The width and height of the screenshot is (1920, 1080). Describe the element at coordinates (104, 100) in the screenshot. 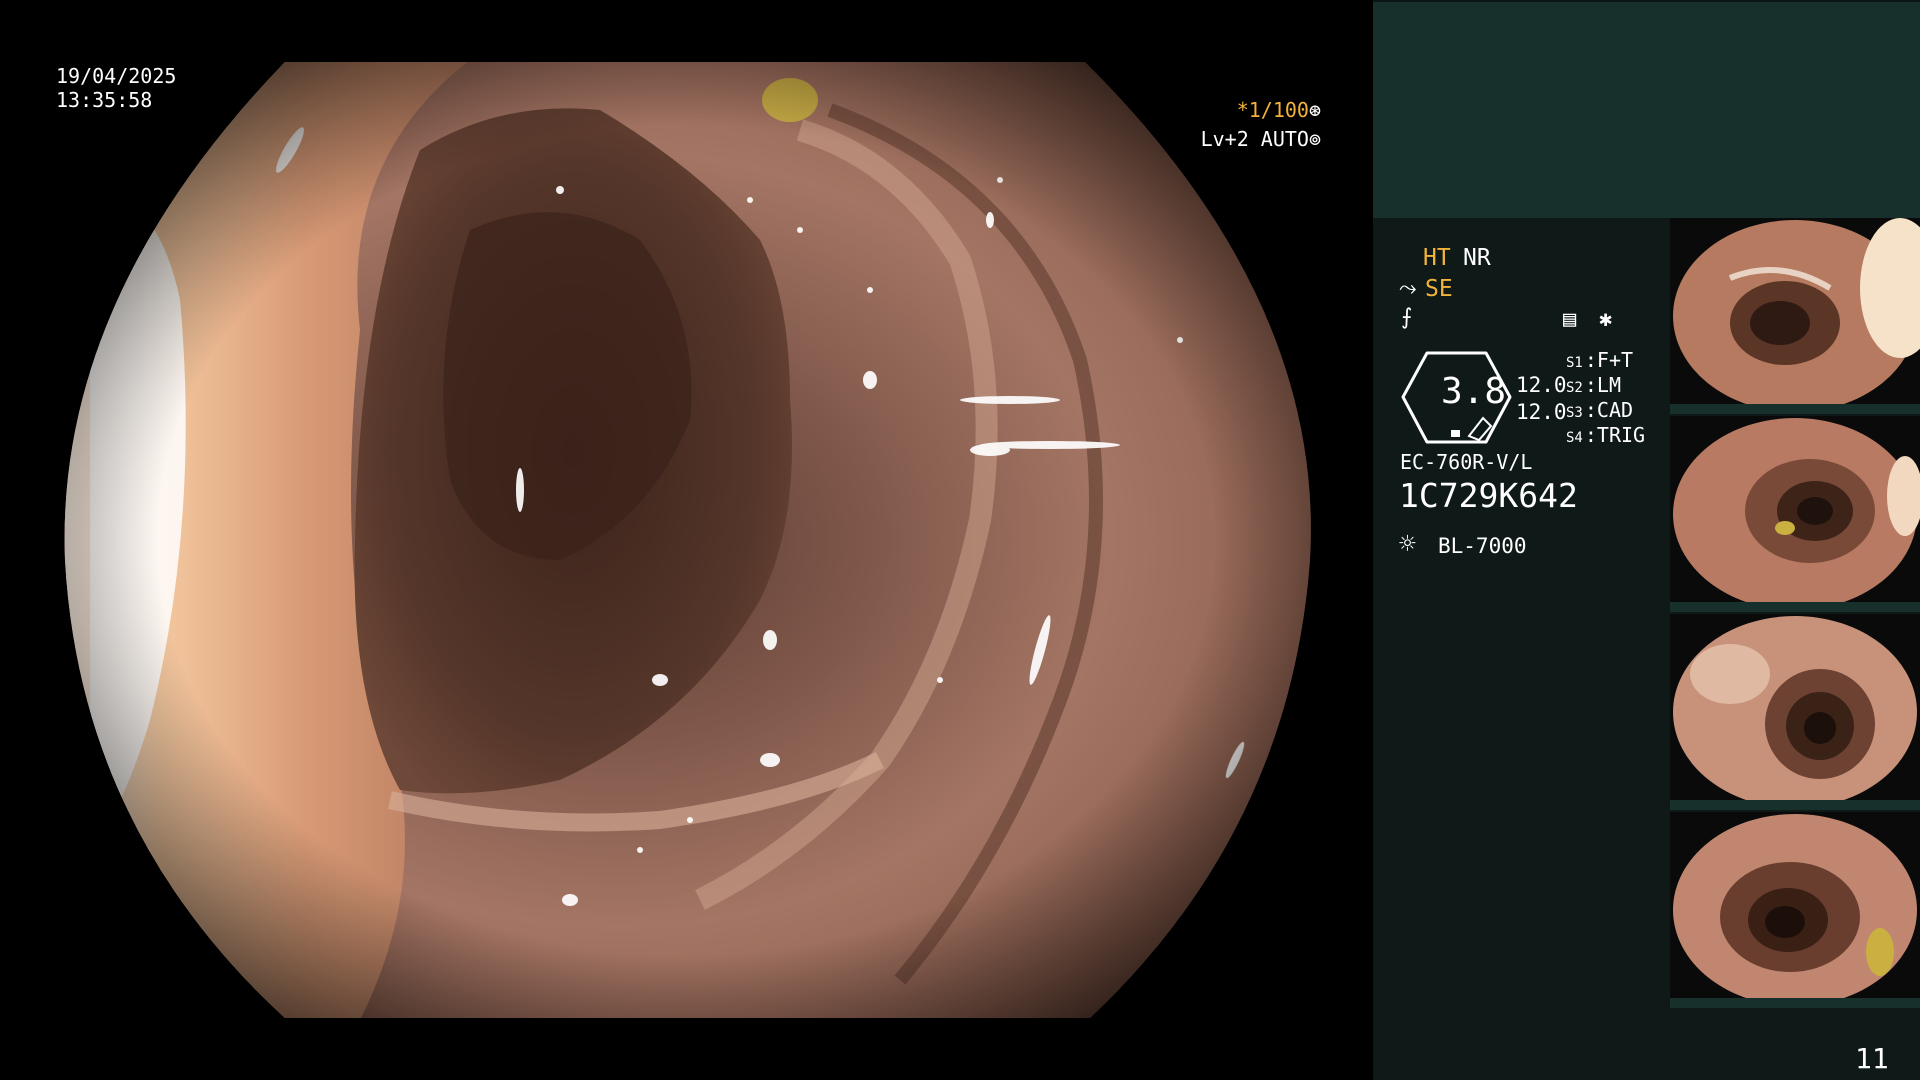

I see `time-display: 13:35:58` at that location.